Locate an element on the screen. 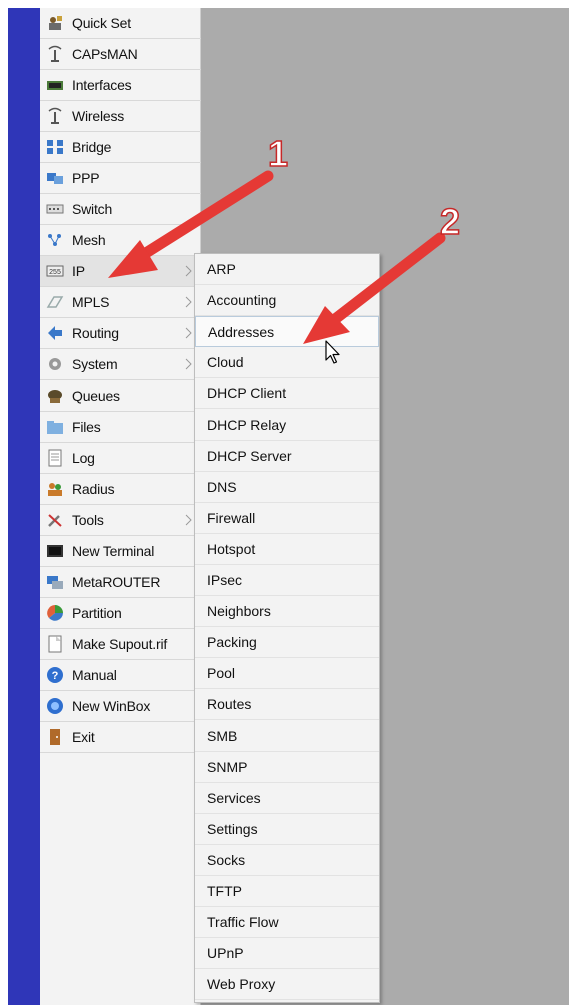  menu-item-label: MPLS is located at coordinates (91, 302).